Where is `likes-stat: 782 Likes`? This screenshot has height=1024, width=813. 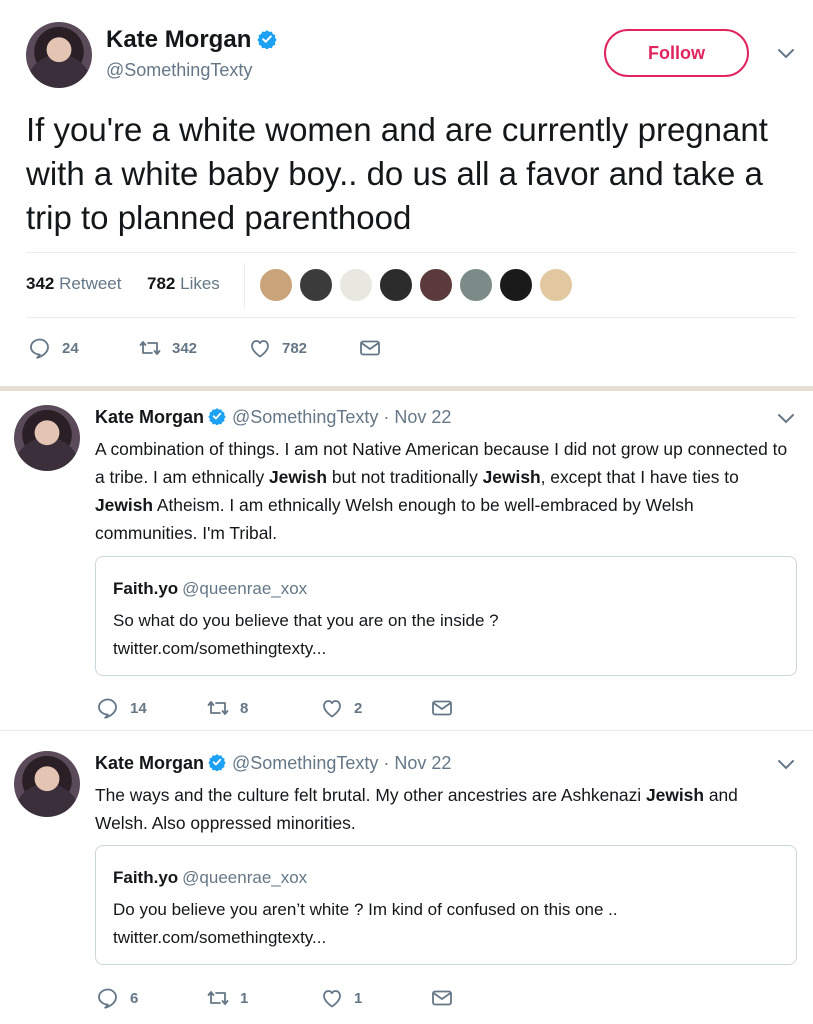 likes-stat: 782 Likes is located at coordinates (183, 284).